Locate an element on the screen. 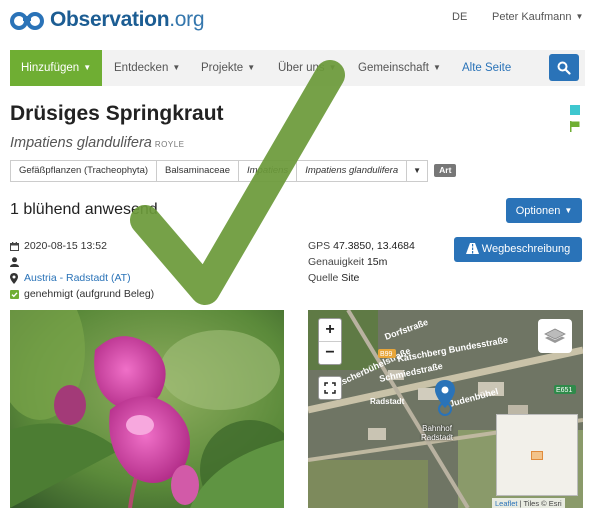 This screenshot has width=590, height=508. accuracy-row: Genauigkeit 15m is located at coordinates (361, 262).